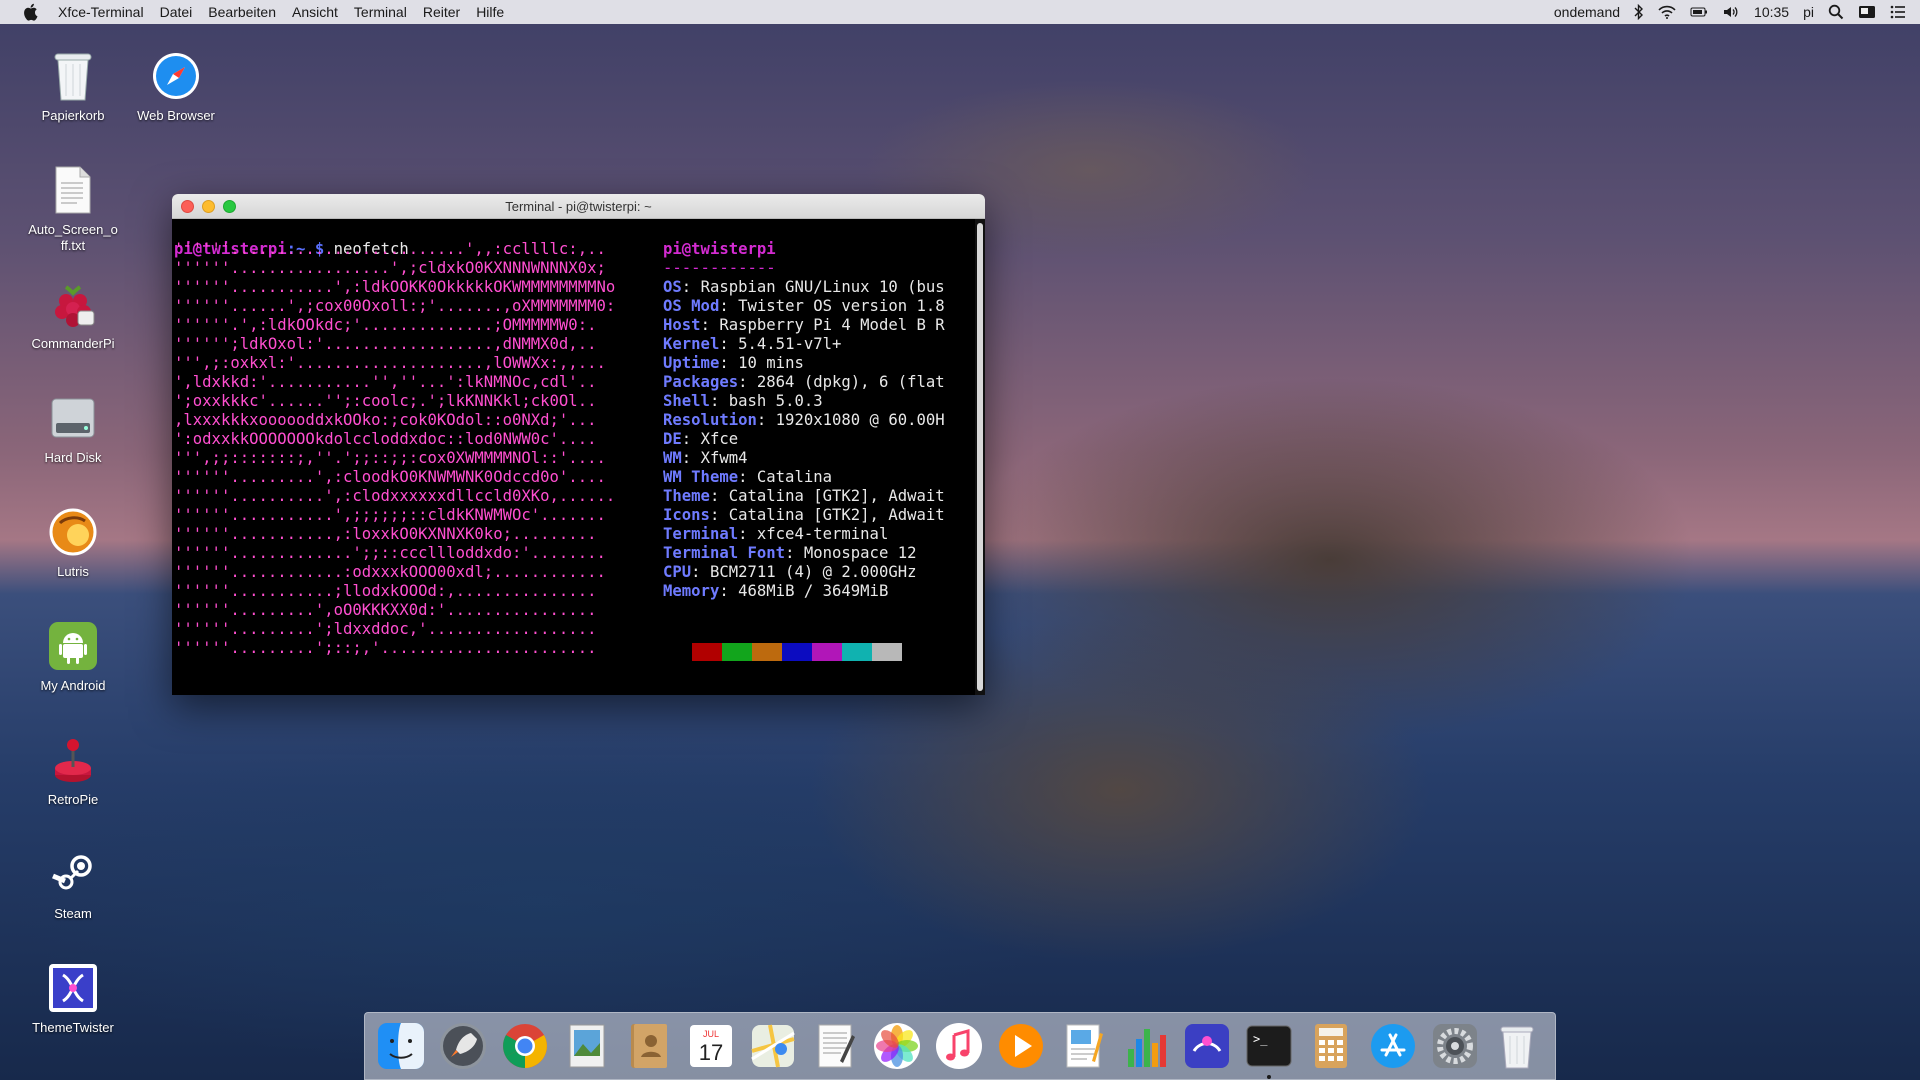 Image resolution: width=1920 pixels, height=1080 pixels. What do you see at coordinates (1455, 1046) in the screenshot?
I see `dock-system-preferences` at bounding box center [1455, 1046].